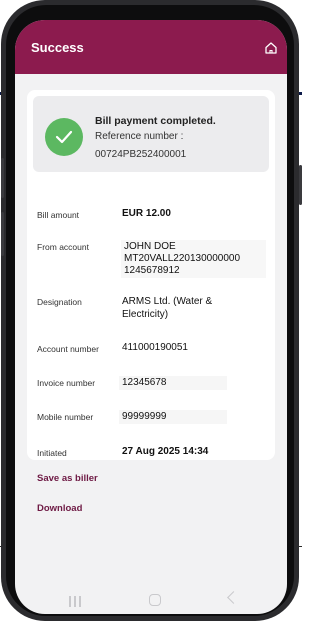 The width and height of the screenshot is (320, 621). Describe the element at coordinates (173, 383) in the screenshot. I see `invoice-number-value: 12345678` at that location.